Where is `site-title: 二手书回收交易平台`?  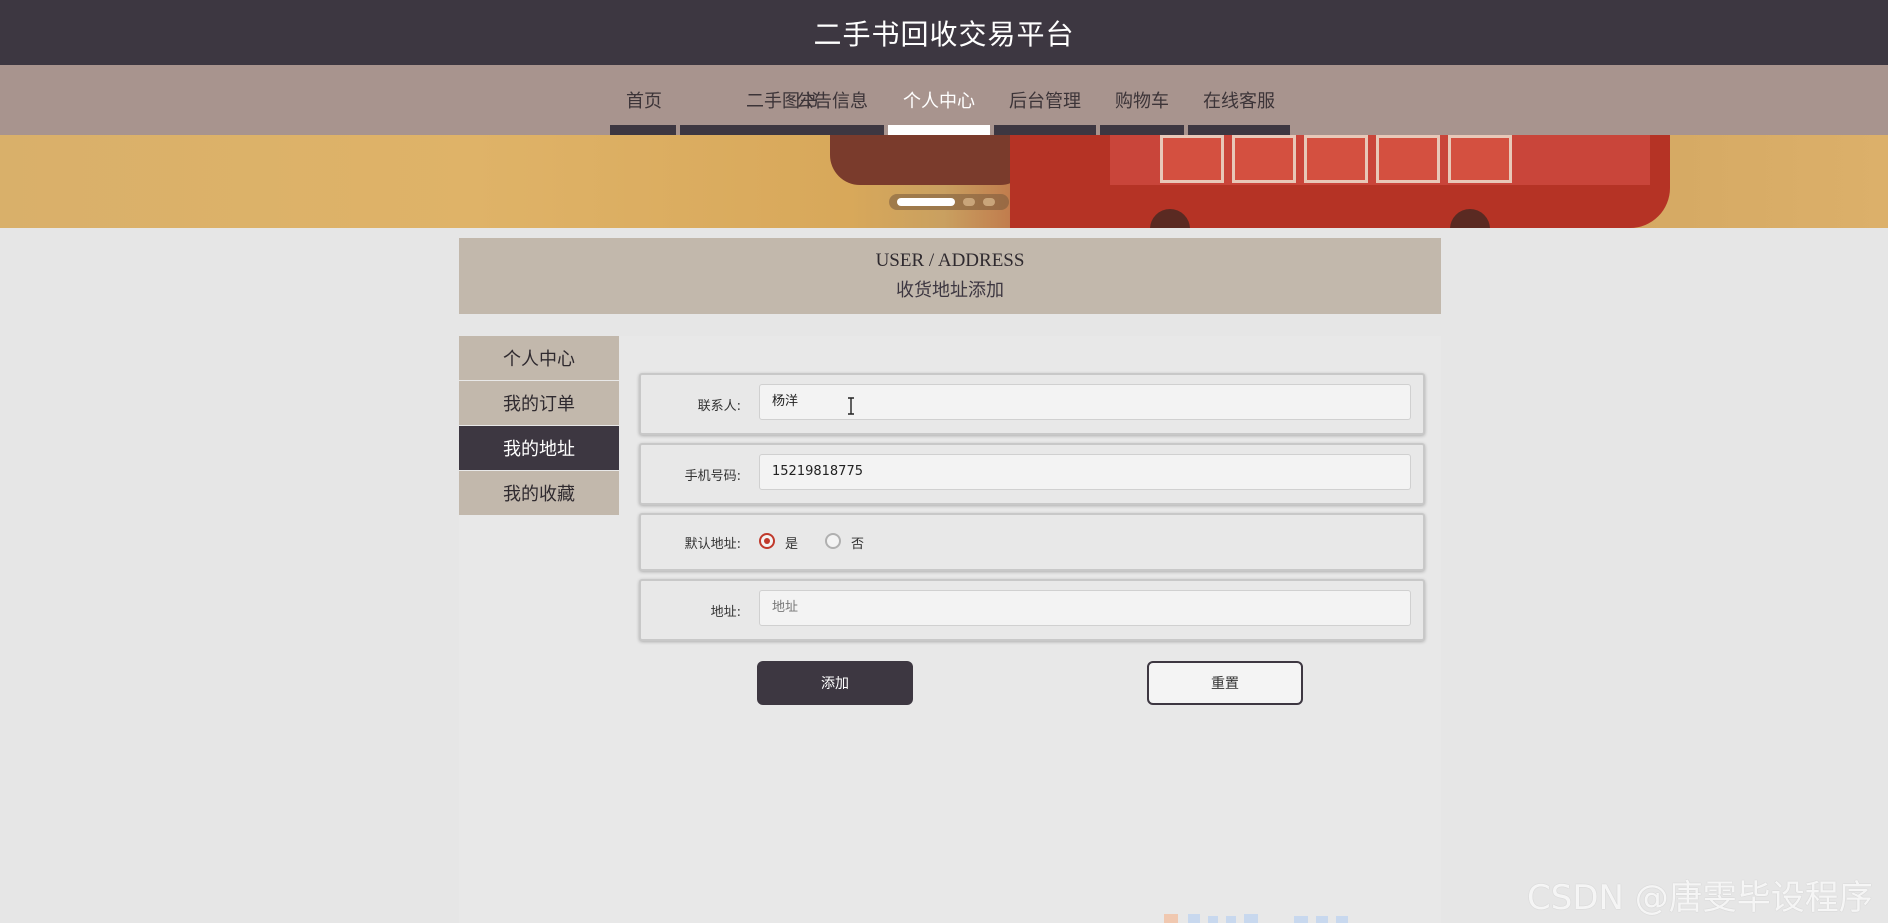
site-title: 二手书回收交易平台 is located at coordinates (944, 34).